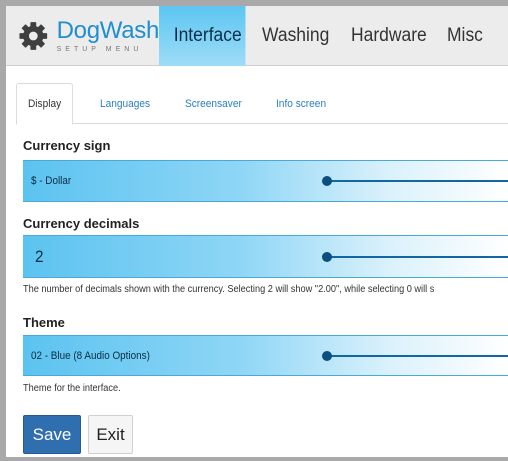  I want to click on theme-label: Theme, so click(44, 322).